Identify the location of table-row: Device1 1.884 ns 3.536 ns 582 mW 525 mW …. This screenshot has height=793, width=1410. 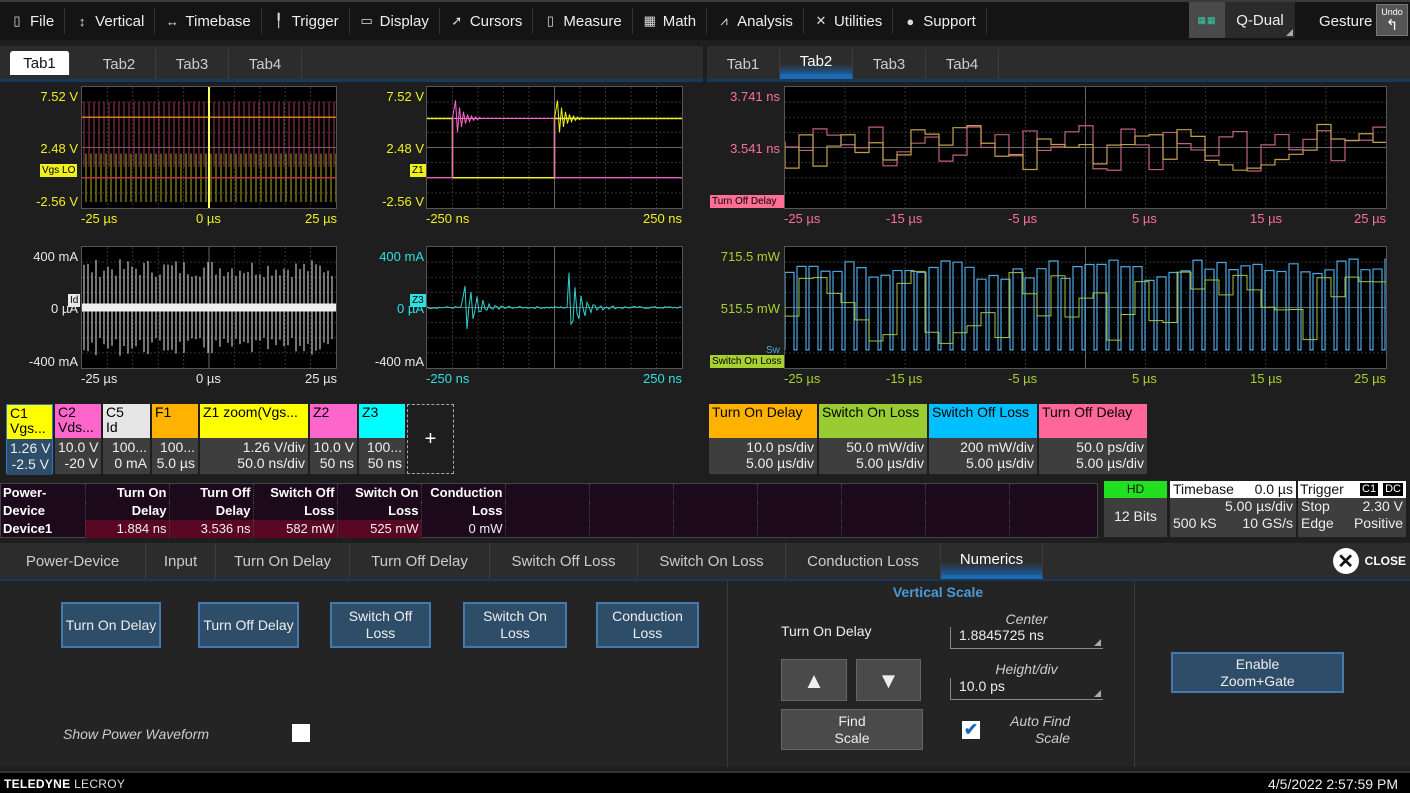
(505, 529).